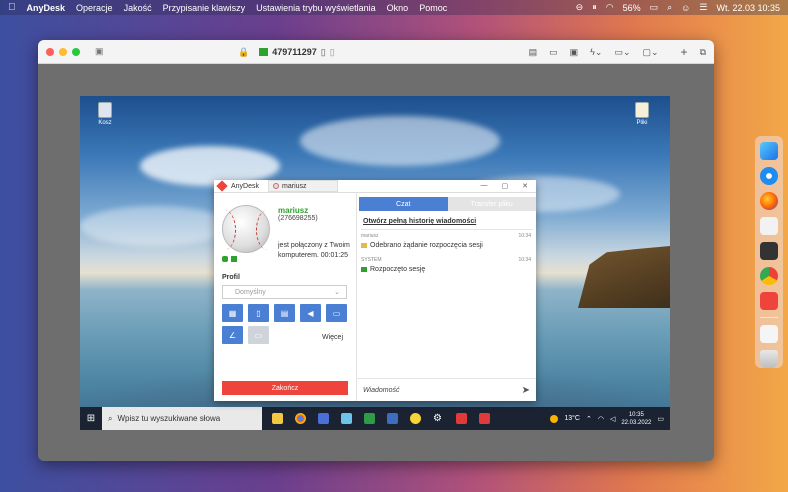 This screenshot has width=788, height=492. I want to click on textedit-icon, so click(769, 226).